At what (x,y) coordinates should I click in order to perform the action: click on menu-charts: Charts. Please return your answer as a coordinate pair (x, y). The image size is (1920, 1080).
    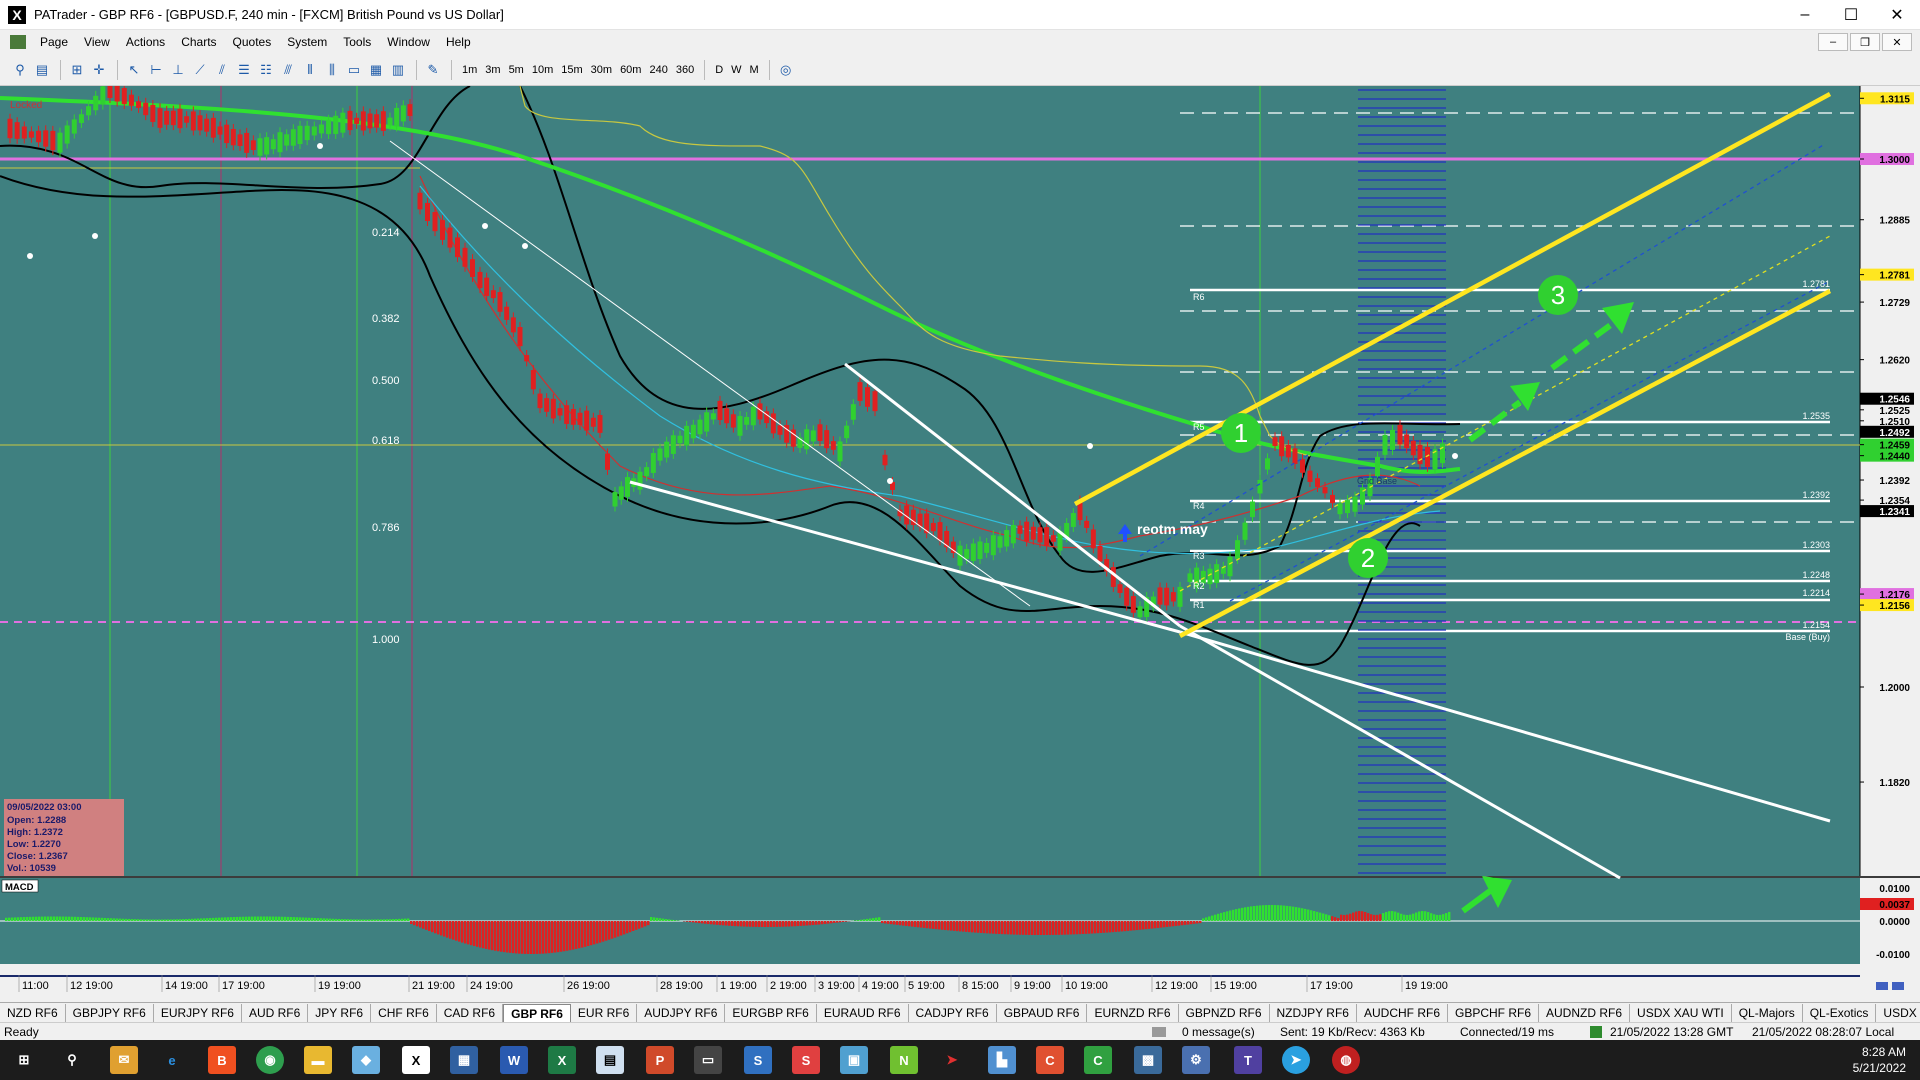
    Looking at the image, I should click on (198, 42).